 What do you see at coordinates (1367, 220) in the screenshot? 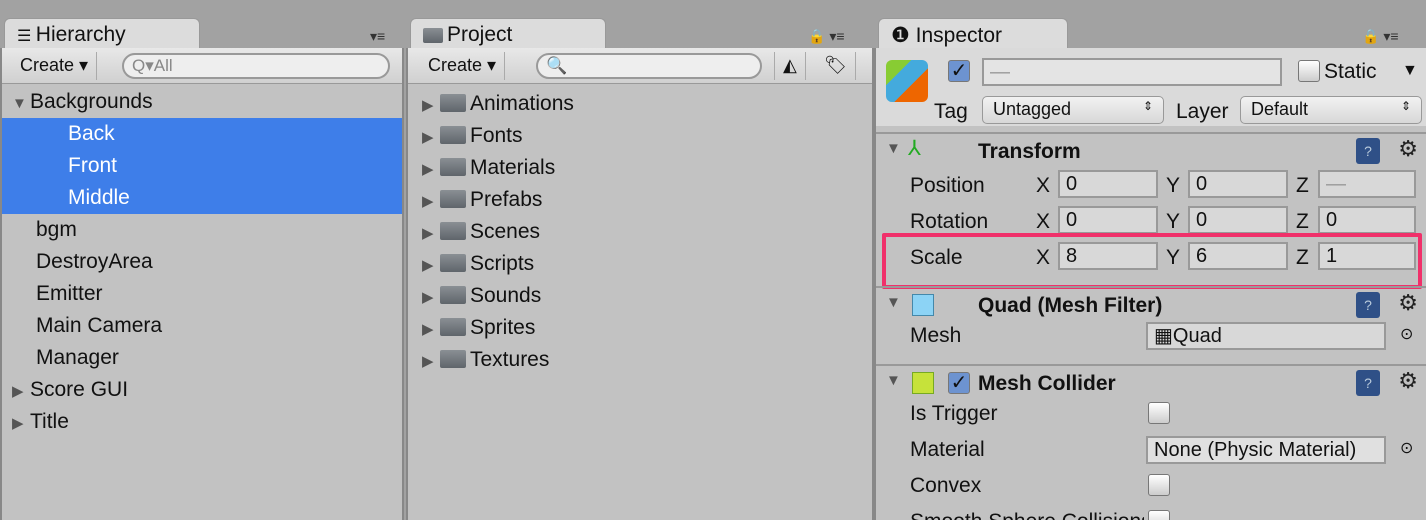
I see `rotation-z-input: 0` at bounding box center [1367, 220].